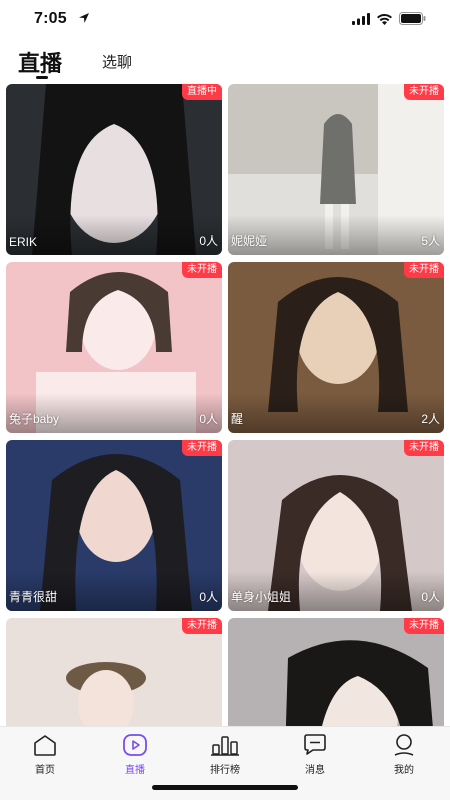  I want to click on location-arrow-icon, so click(84, 18).